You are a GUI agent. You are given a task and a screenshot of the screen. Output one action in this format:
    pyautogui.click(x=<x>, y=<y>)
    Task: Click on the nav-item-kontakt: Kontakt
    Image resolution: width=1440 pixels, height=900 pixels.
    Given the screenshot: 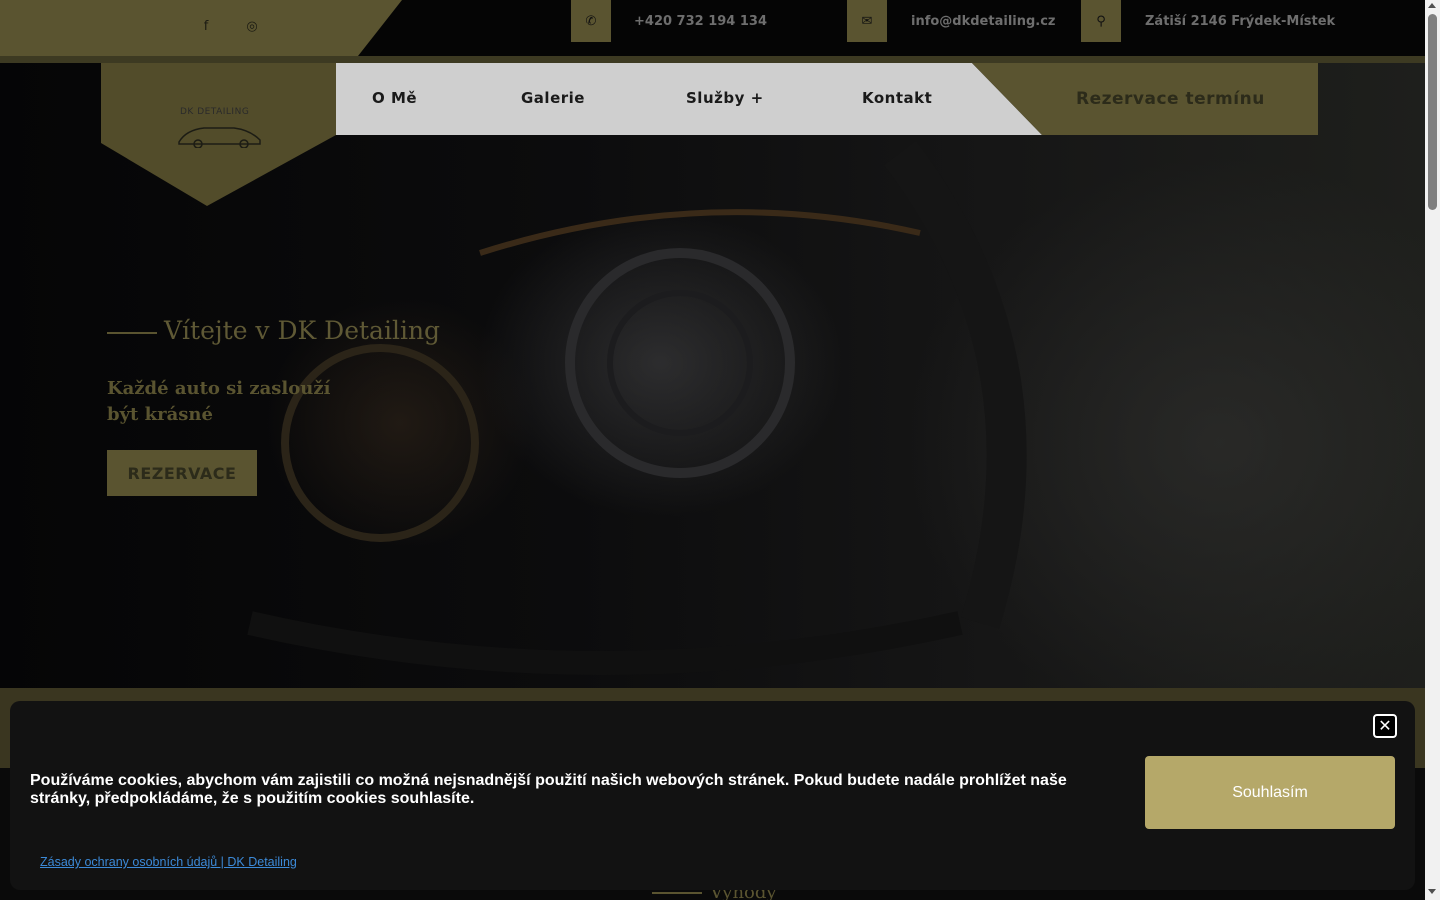 What is the action you would take?
    pyautogui.click(x=897, y=98)
    